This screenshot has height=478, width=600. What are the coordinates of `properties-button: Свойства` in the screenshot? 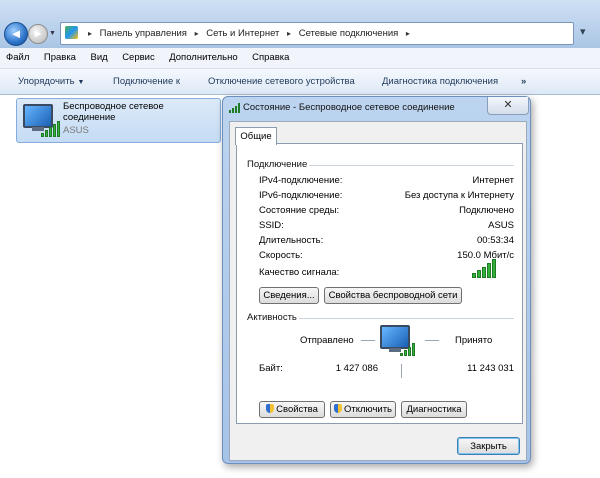 It's located at (292, 409).